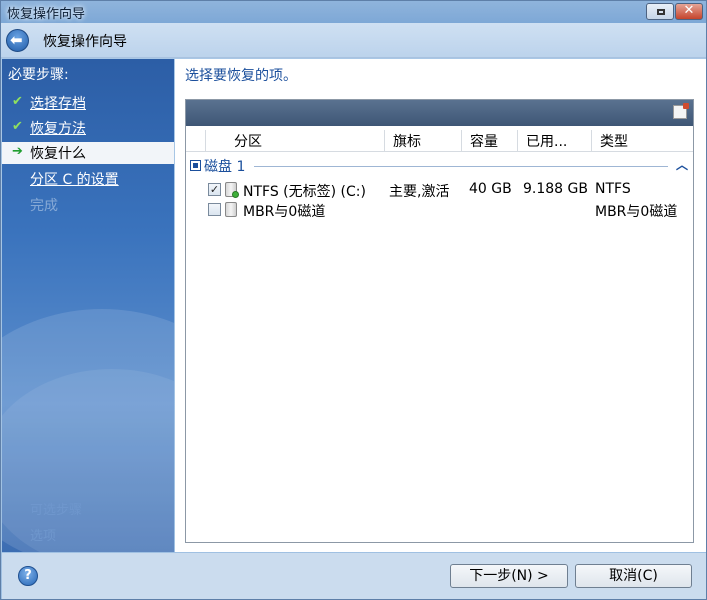  What do you see at coordinates (88, 153) in the screenshot?
I see `step-what-to-recover: ➔ 恢复什么` at bounding box center [88, 153].